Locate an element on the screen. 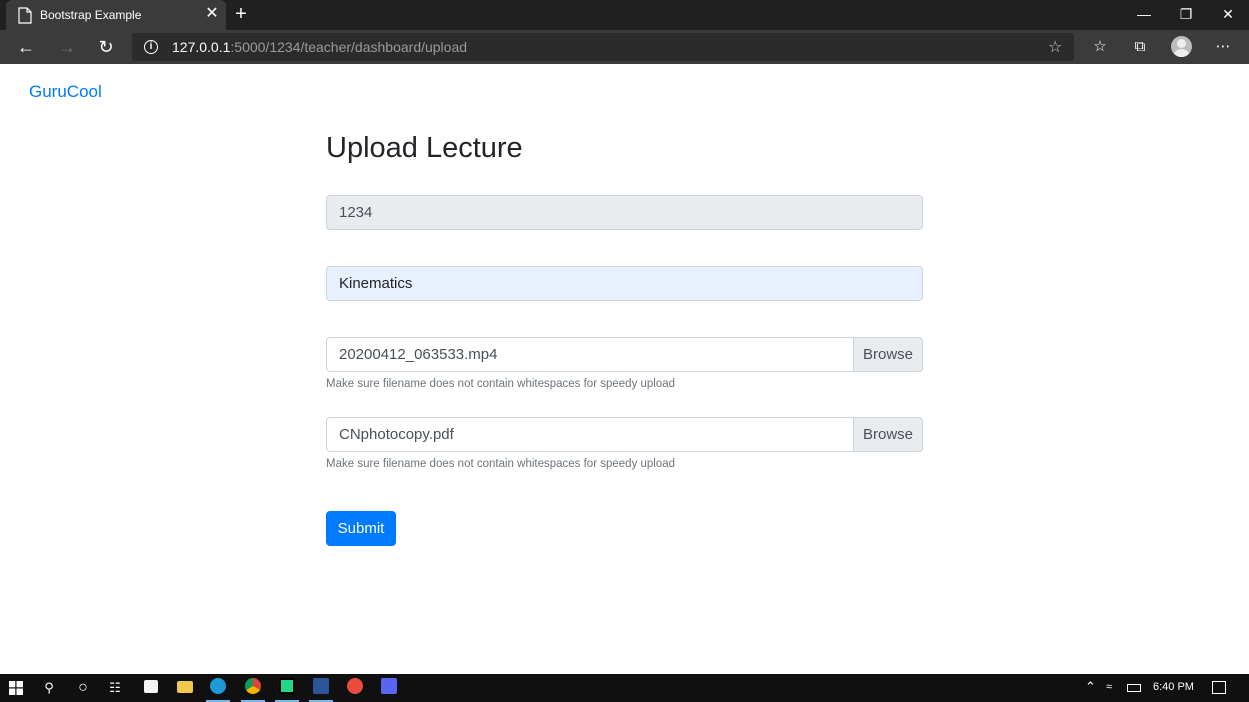 The height and width of the screenshot is (702, 1249). video-file-label: 20200412_063533.mp4 is located at coordinates (624, 354).